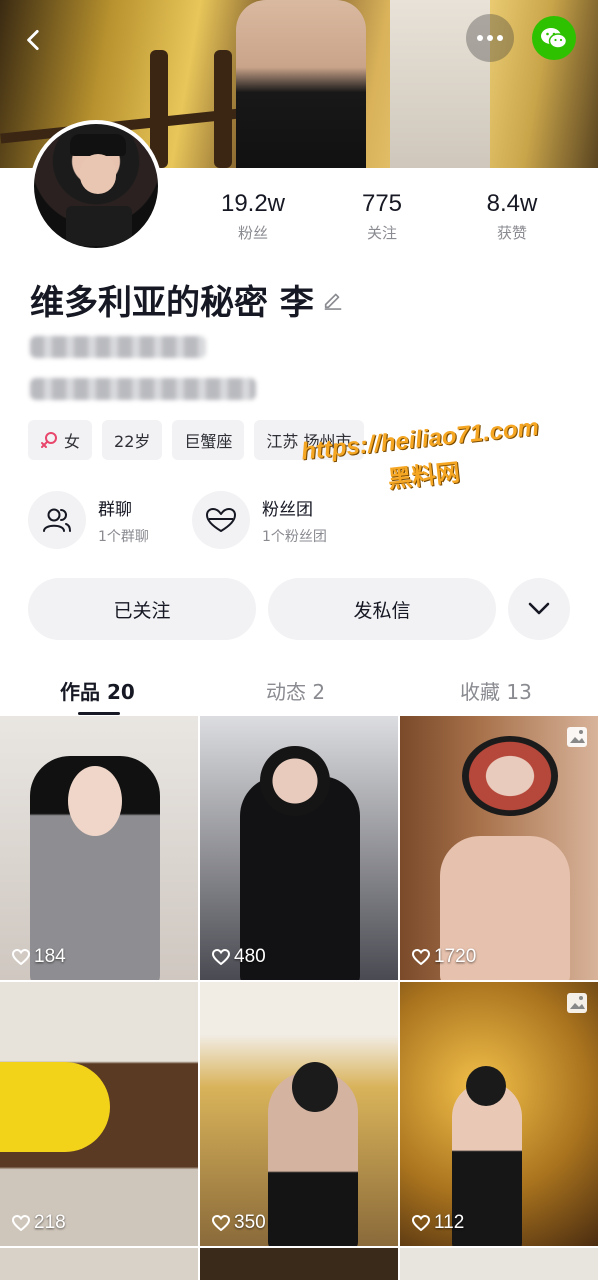 This screenshot has width=598, height=1280. Describe the element at coordinates (88, 520) in the screenshot. I see `group-chat-entry: 群聊 1个群聊` at that location.